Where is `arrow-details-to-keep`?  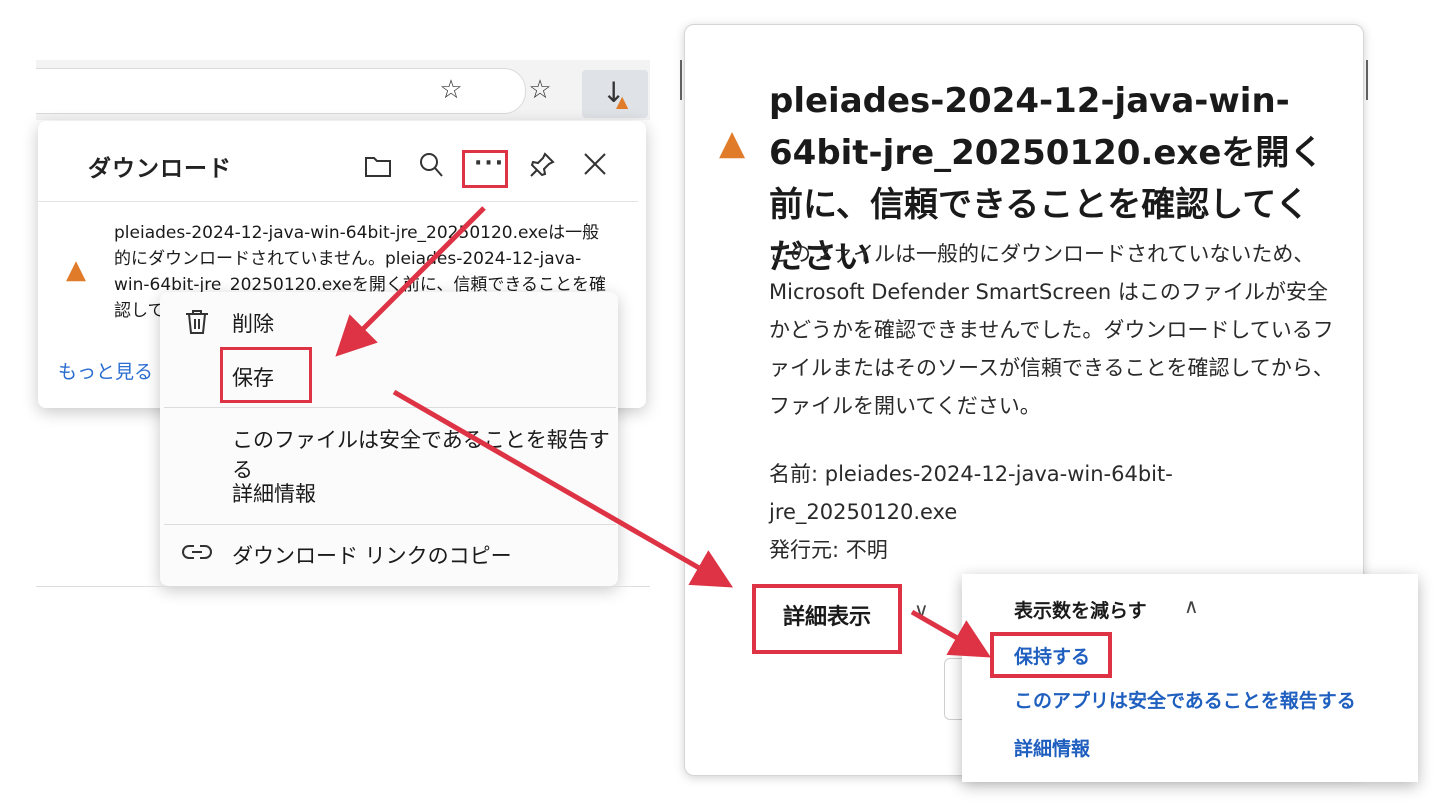 arrow-details-to-keep is located at coordinates (950, 633).